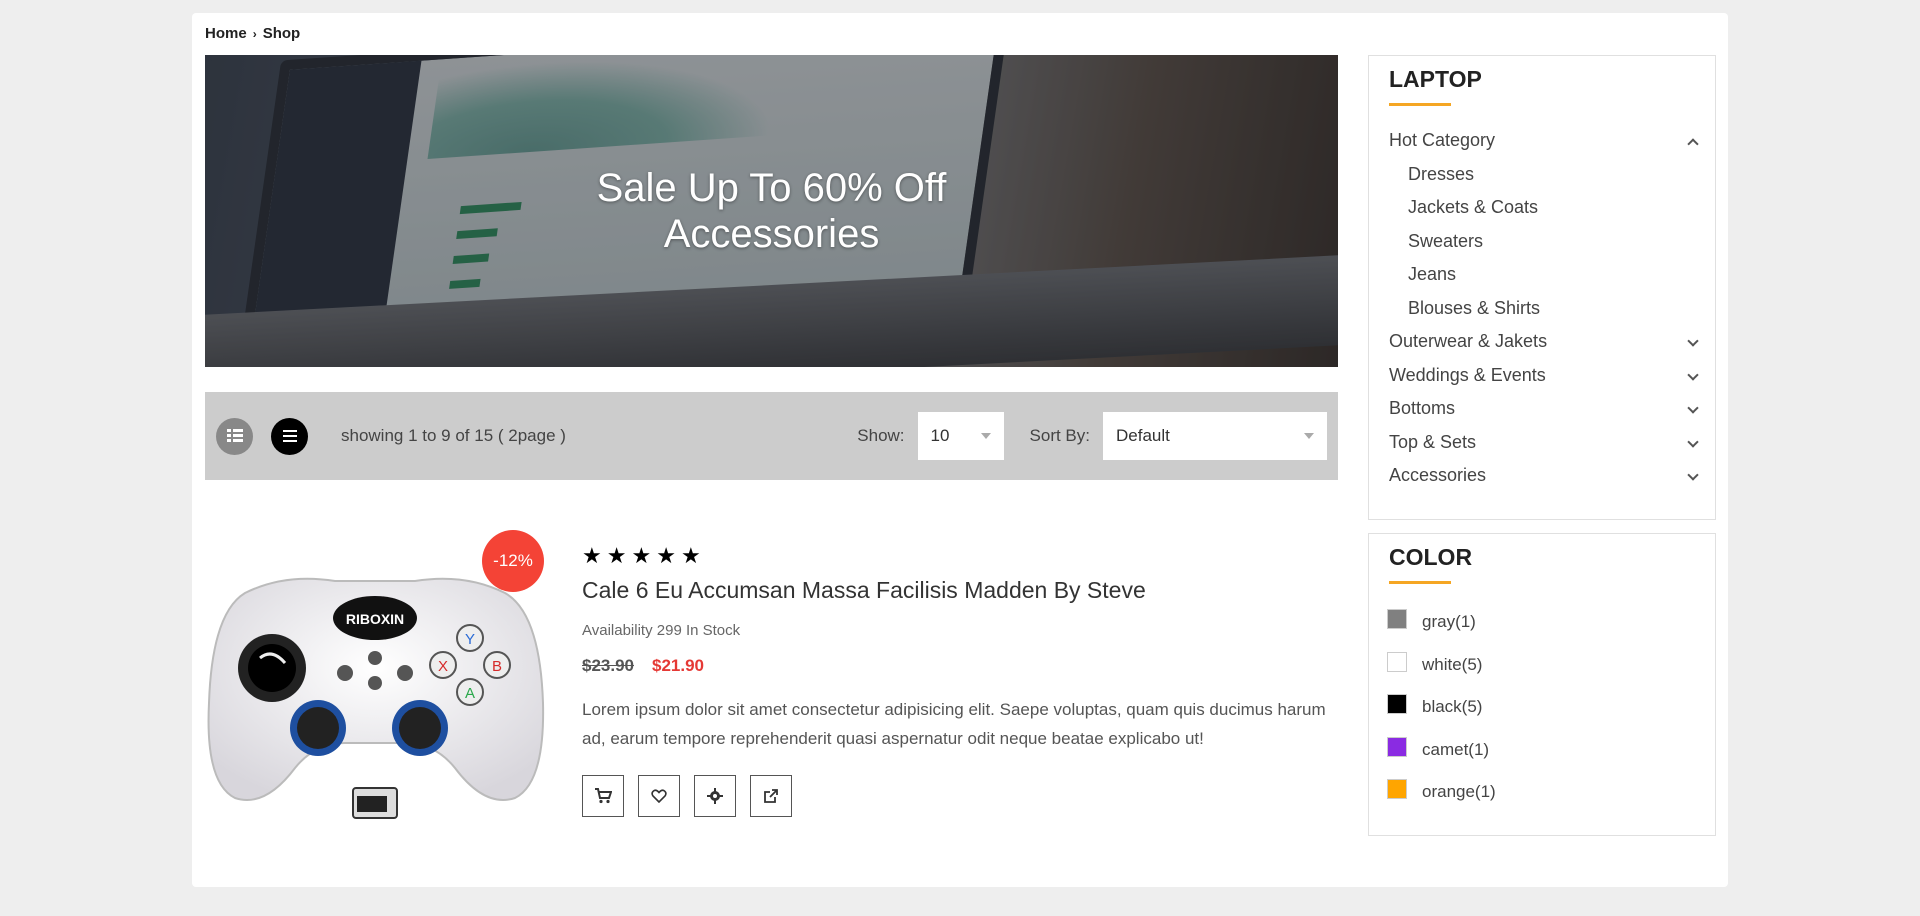  I want to click on category-item-weddings-events: Weddings & Events, so click(1542, 376).